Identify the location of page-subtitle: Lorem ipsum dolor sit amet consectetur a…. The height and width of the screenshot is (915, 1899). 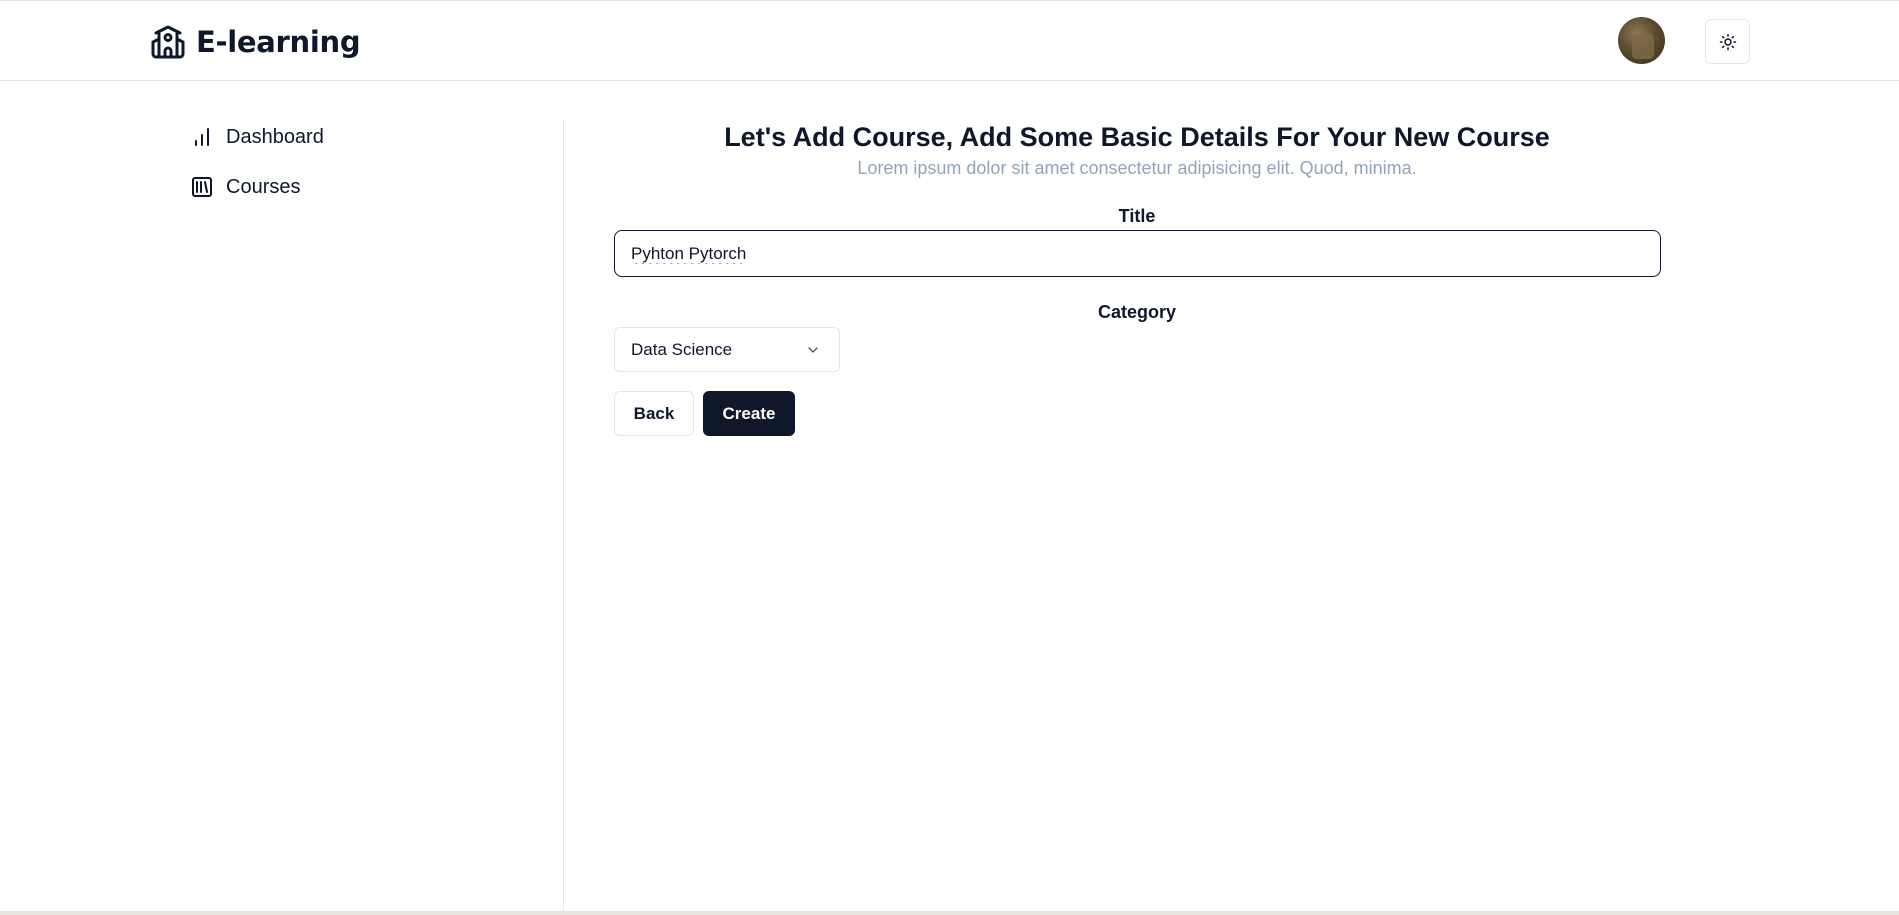
(1137, 168).